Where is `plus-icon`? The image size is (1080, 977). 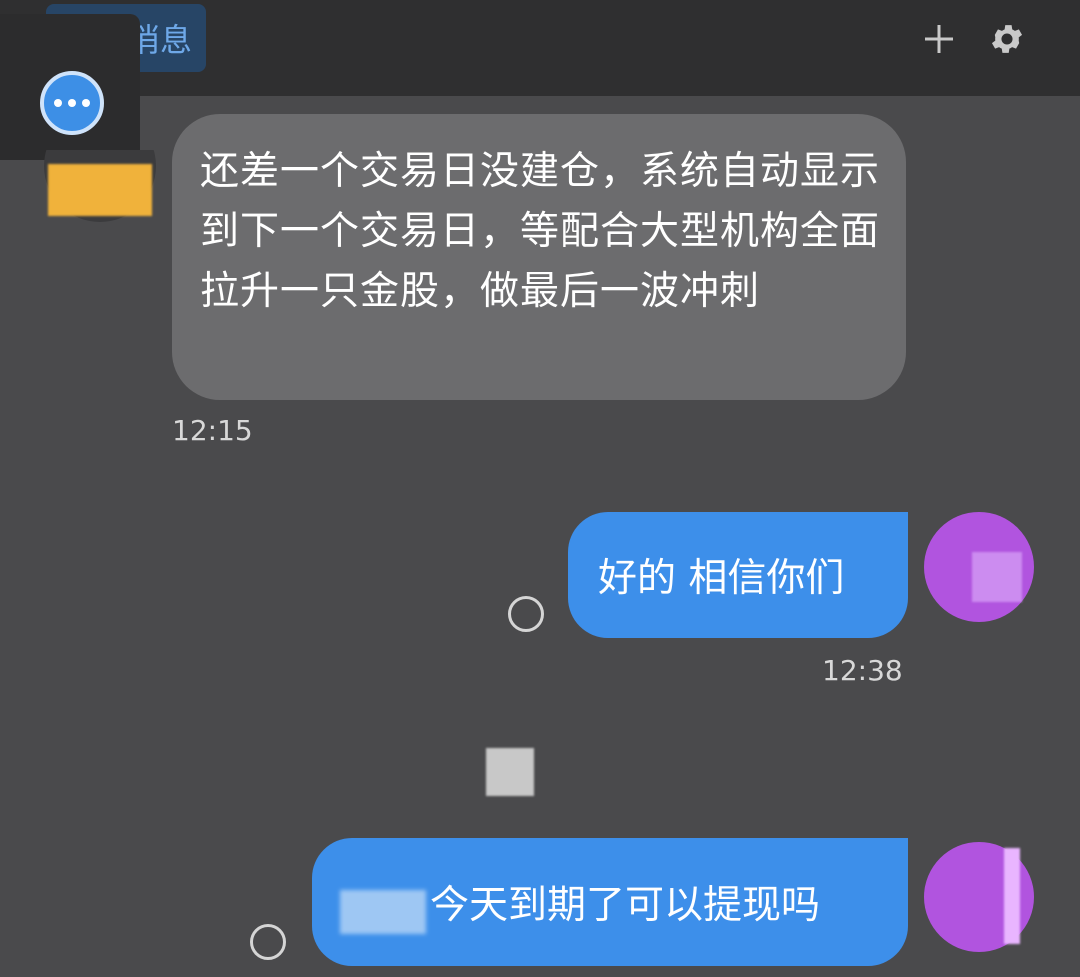 plus-icon is located at coordinates (939, 39).